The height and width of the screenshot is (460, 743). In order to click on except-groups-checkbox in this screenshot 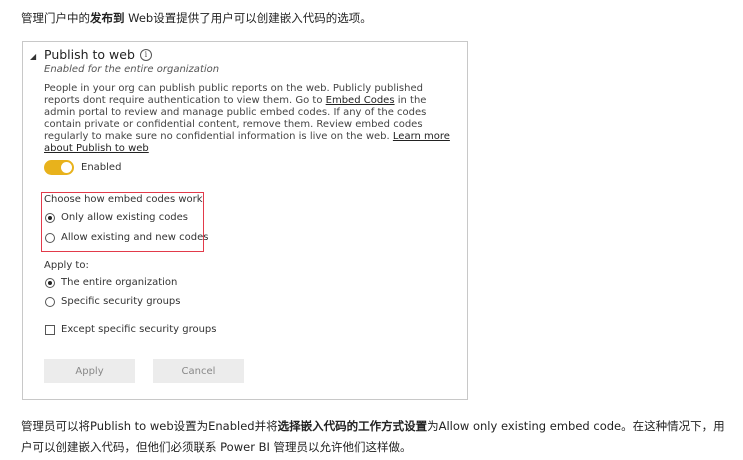, I will do `click(50, 329)`.